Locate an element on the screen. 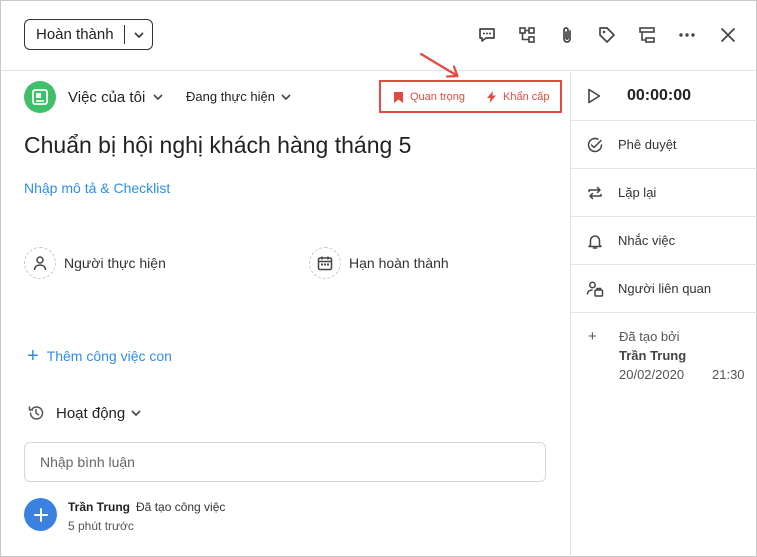  bell-icon is located at coordinates (595, 241).